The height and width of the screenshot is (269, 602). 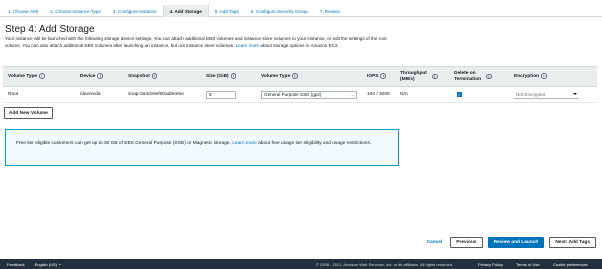 I want to click on chevron-down-icon: ⌵, so click(x=352, y=94).